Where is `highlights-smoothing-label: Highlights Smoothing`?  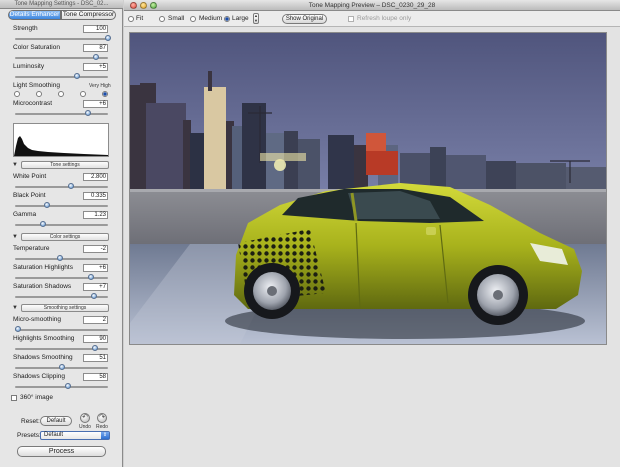 highlights-smoothing-label: Highlights Smoothing is located at coordinates (44, 338).